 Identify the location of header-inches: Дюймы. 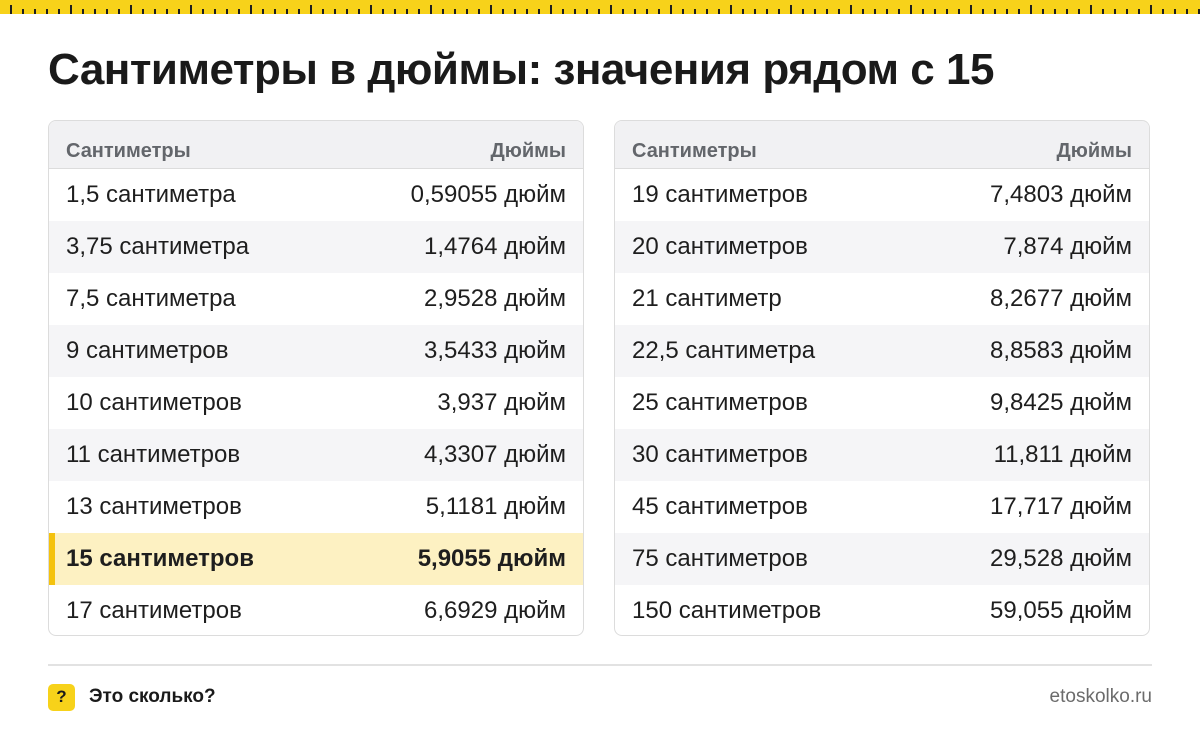
(1094, 151).